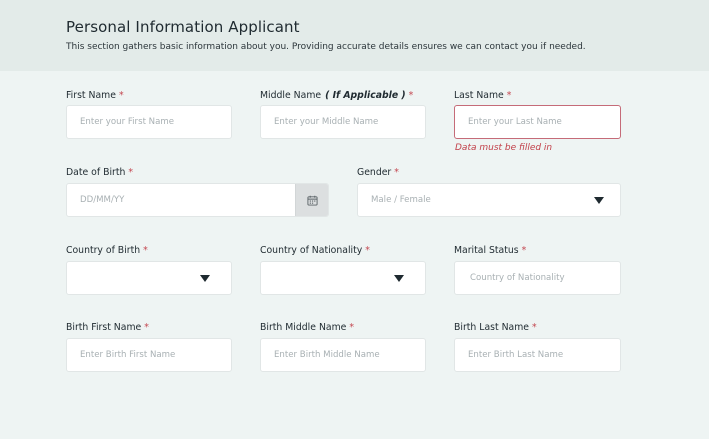 The image size is (709, 439). I want to click on last-name-input, so click(537, 122).